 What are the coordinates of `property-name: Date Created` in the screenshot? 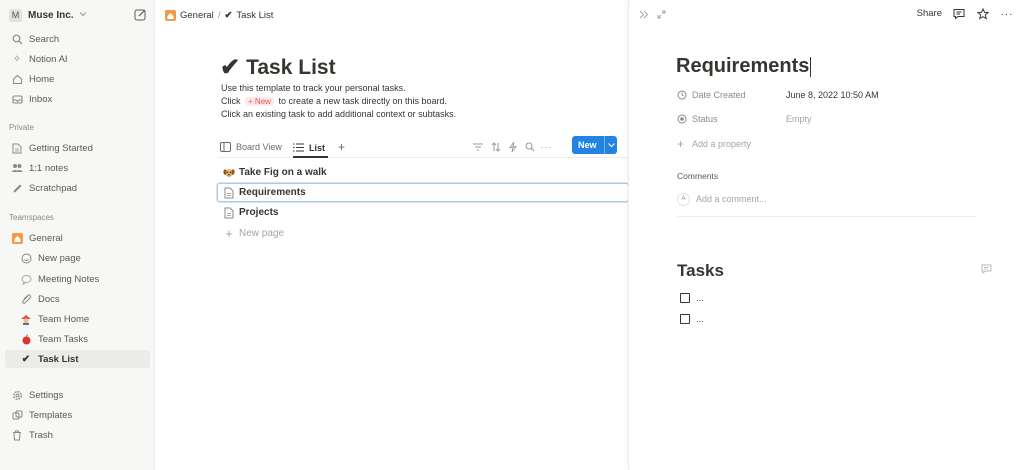 It's located at (719, 95).